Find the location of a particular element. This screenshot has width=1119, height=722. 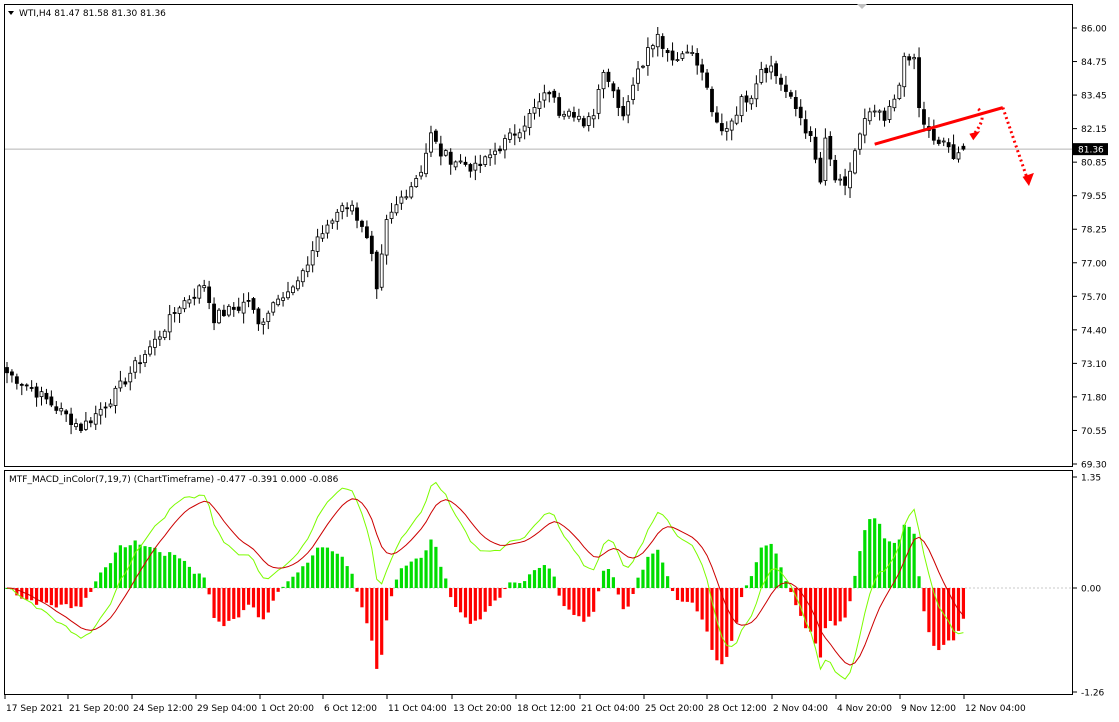

price-y-tick-label: 70.55 is located at coordinates (1094, 432).